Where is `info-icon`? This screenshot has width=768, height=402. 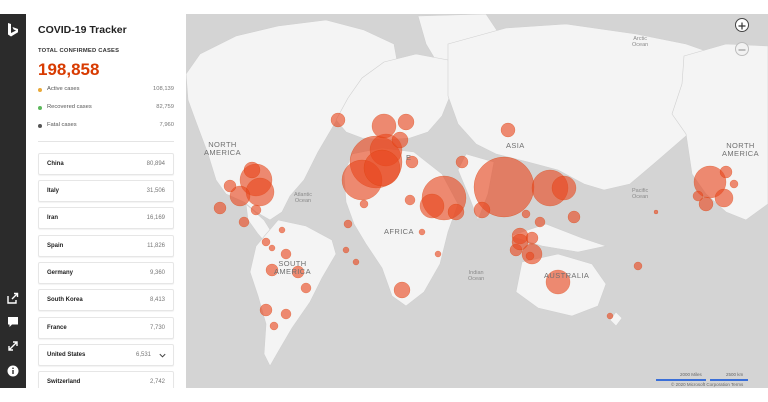 info-icon is located at coordinates (13, 371).